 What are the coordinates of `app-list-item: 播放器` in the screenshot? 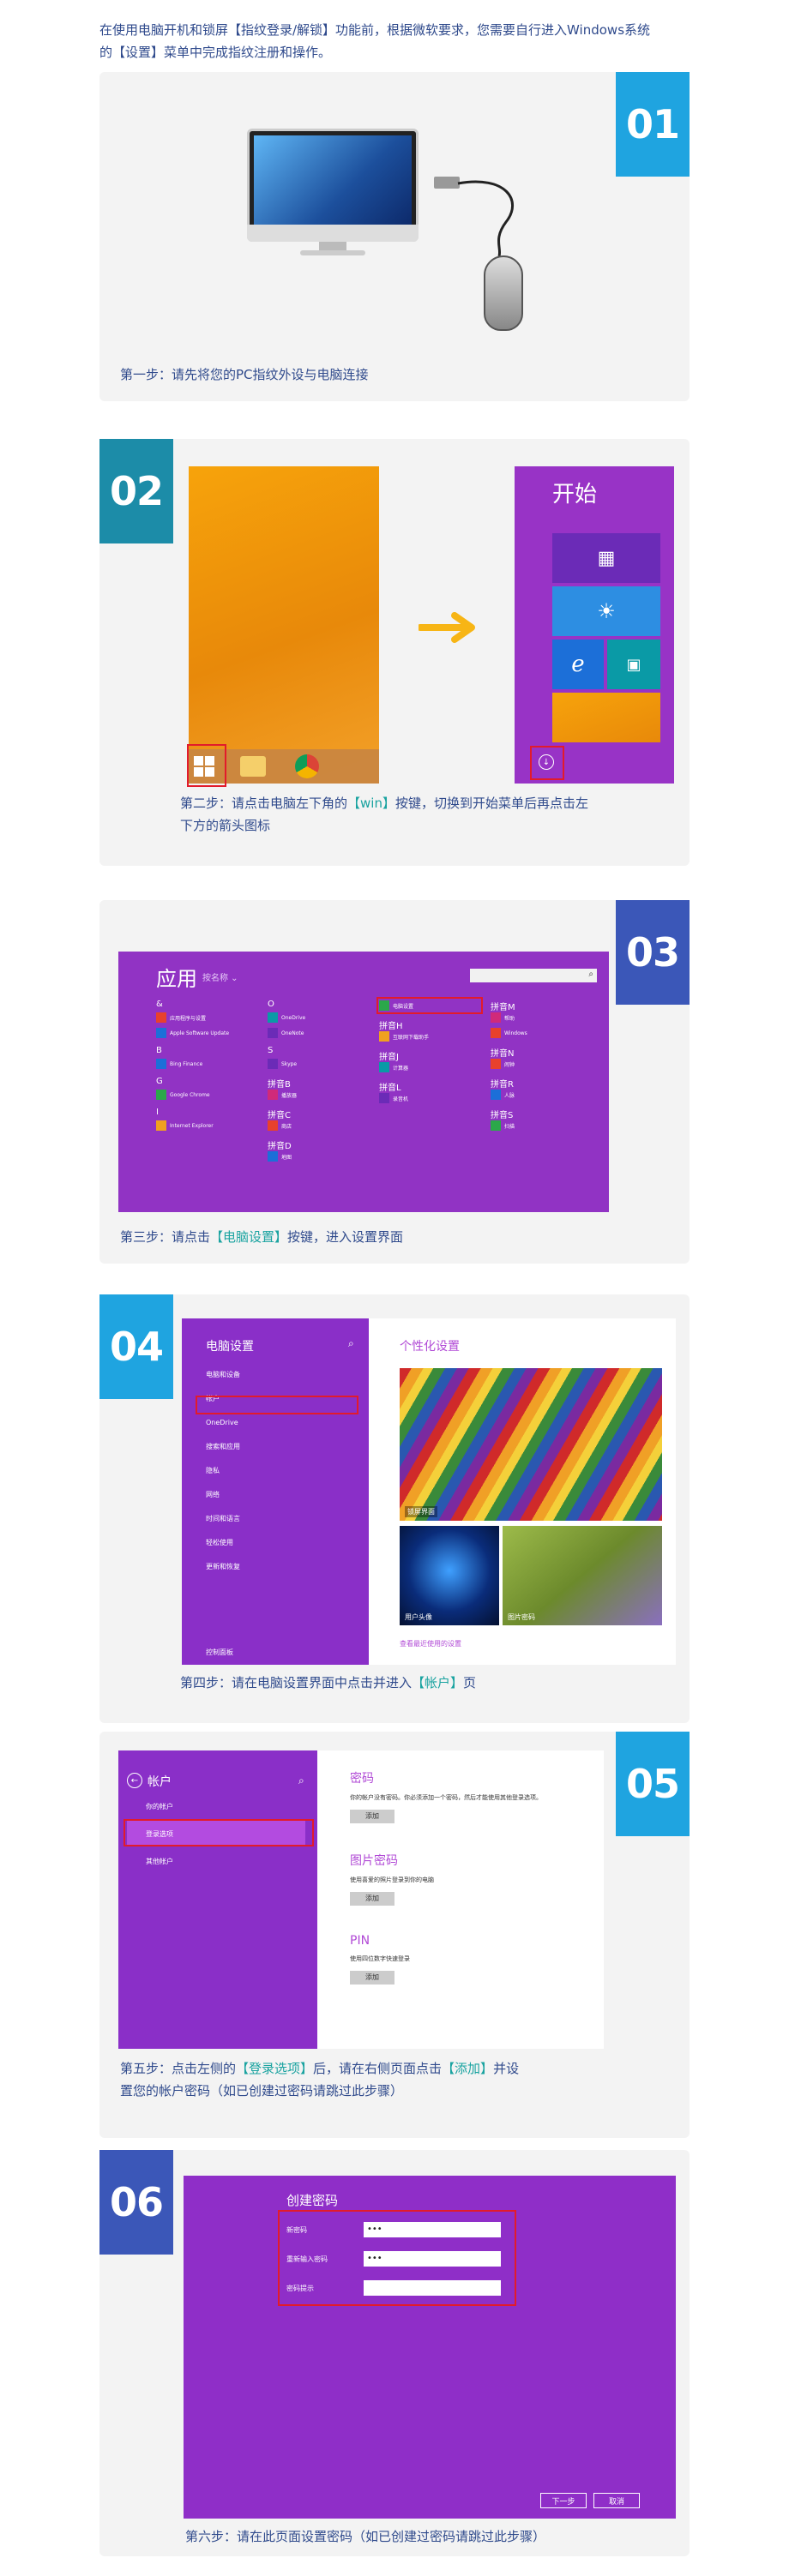 It's located at (282, 1095).